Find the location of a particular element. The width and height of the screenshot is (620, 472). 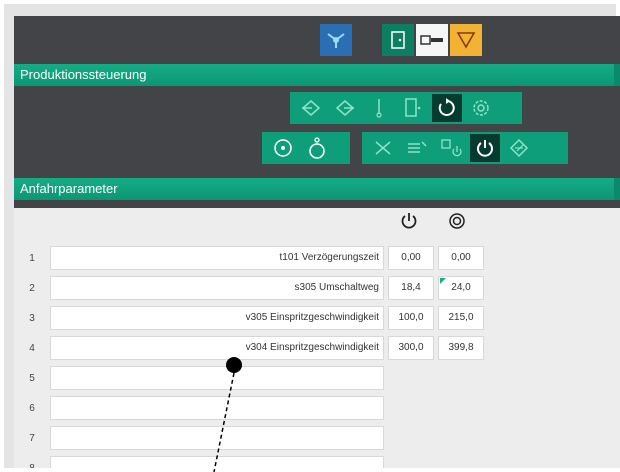

table-row: 7 is located at coordinates (314, 439).